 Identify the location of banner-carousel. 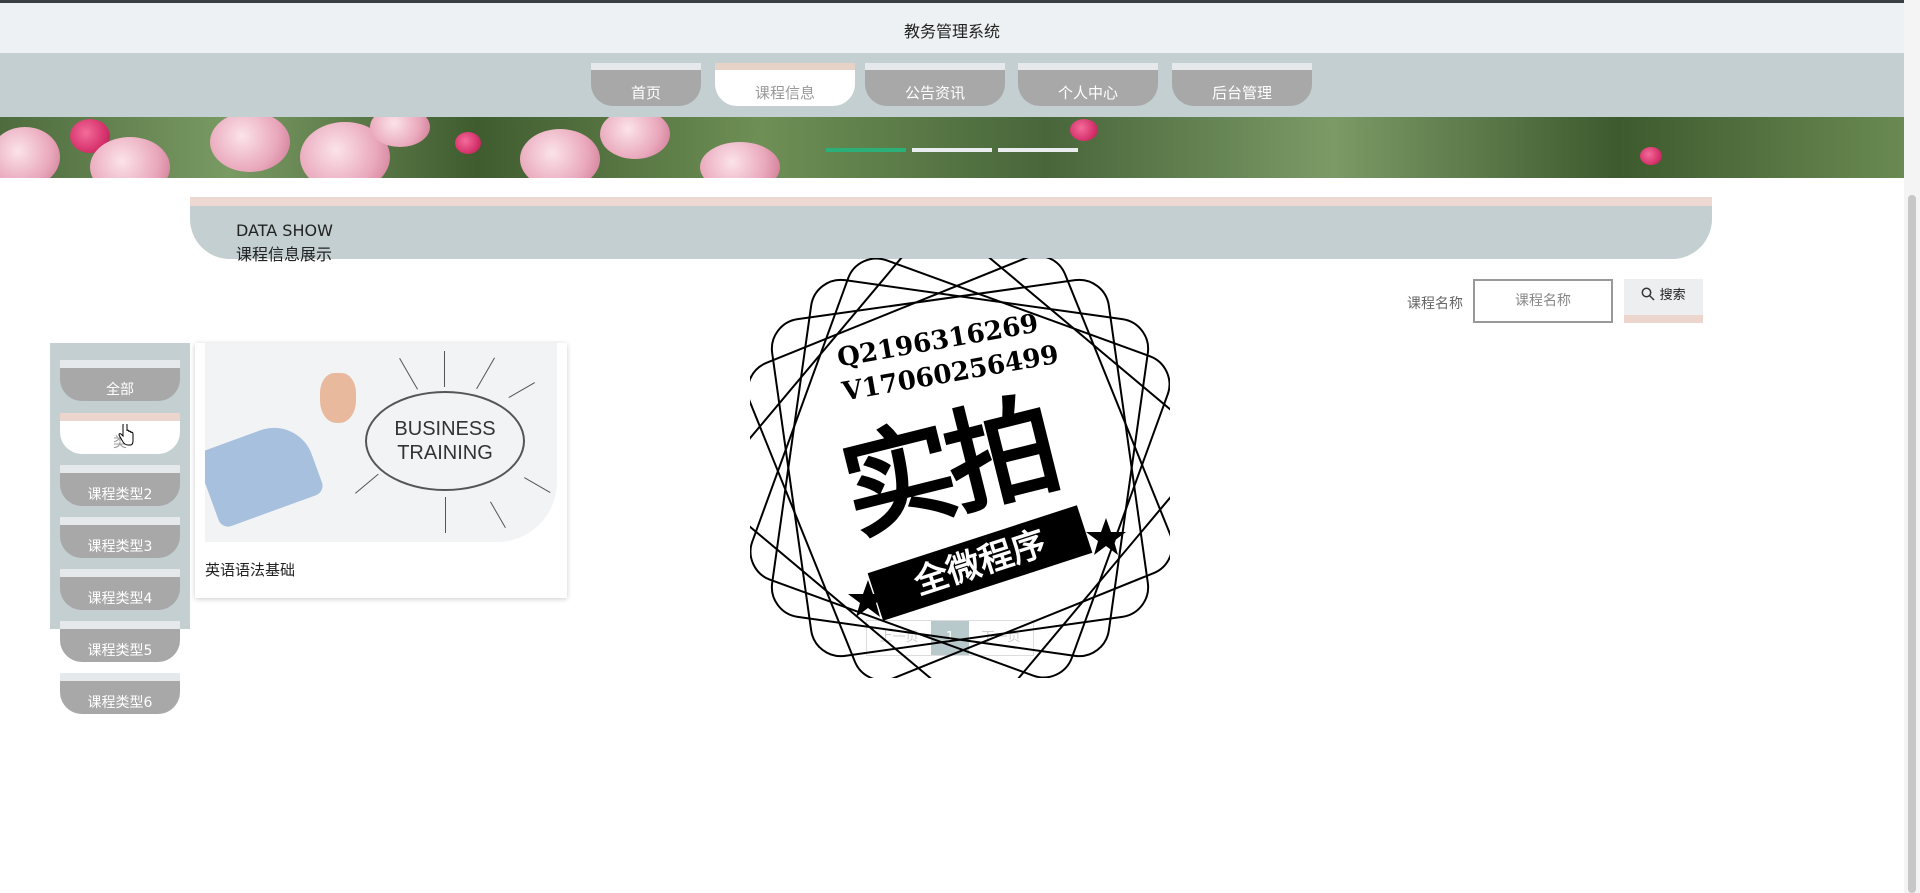
(952, 147).